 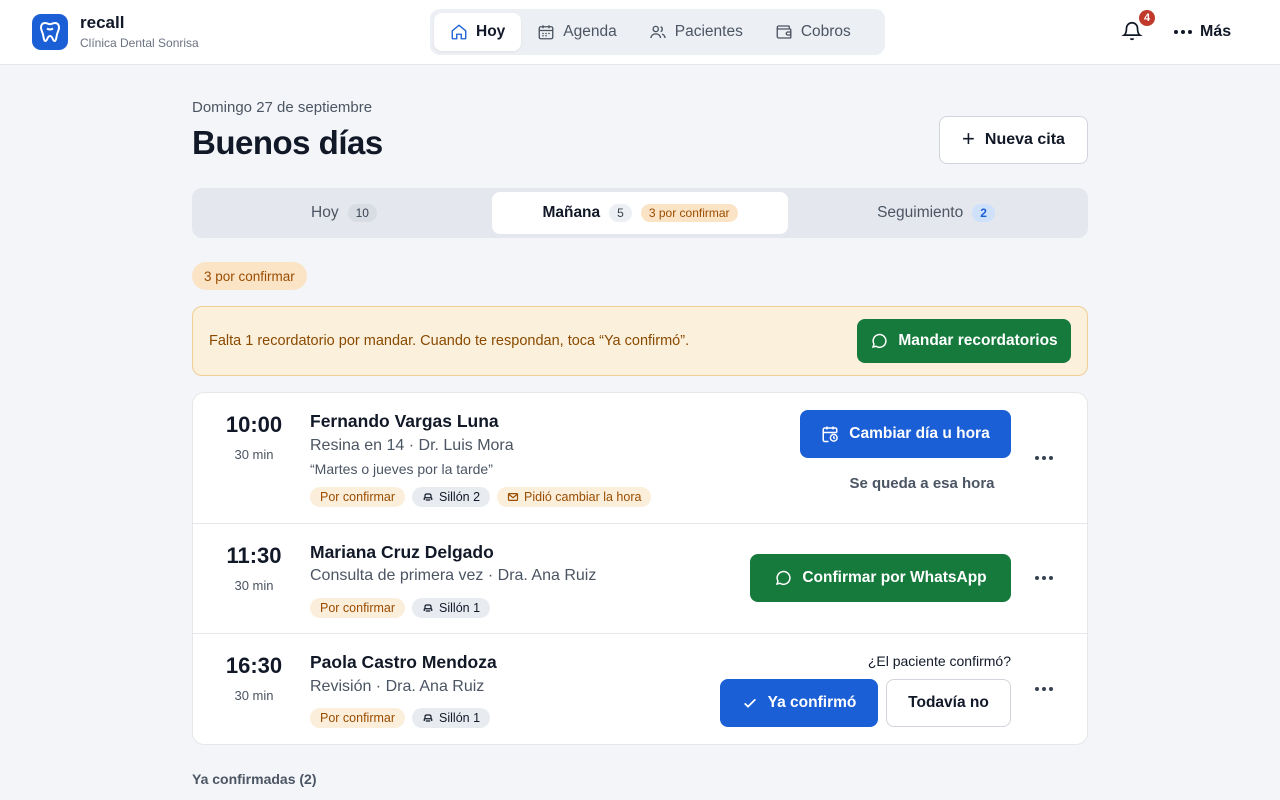 What do you see at coordinates (920, 212) in the screenshot?
I see `tab-label: Seguimiento` at bounding box center [920, 212].